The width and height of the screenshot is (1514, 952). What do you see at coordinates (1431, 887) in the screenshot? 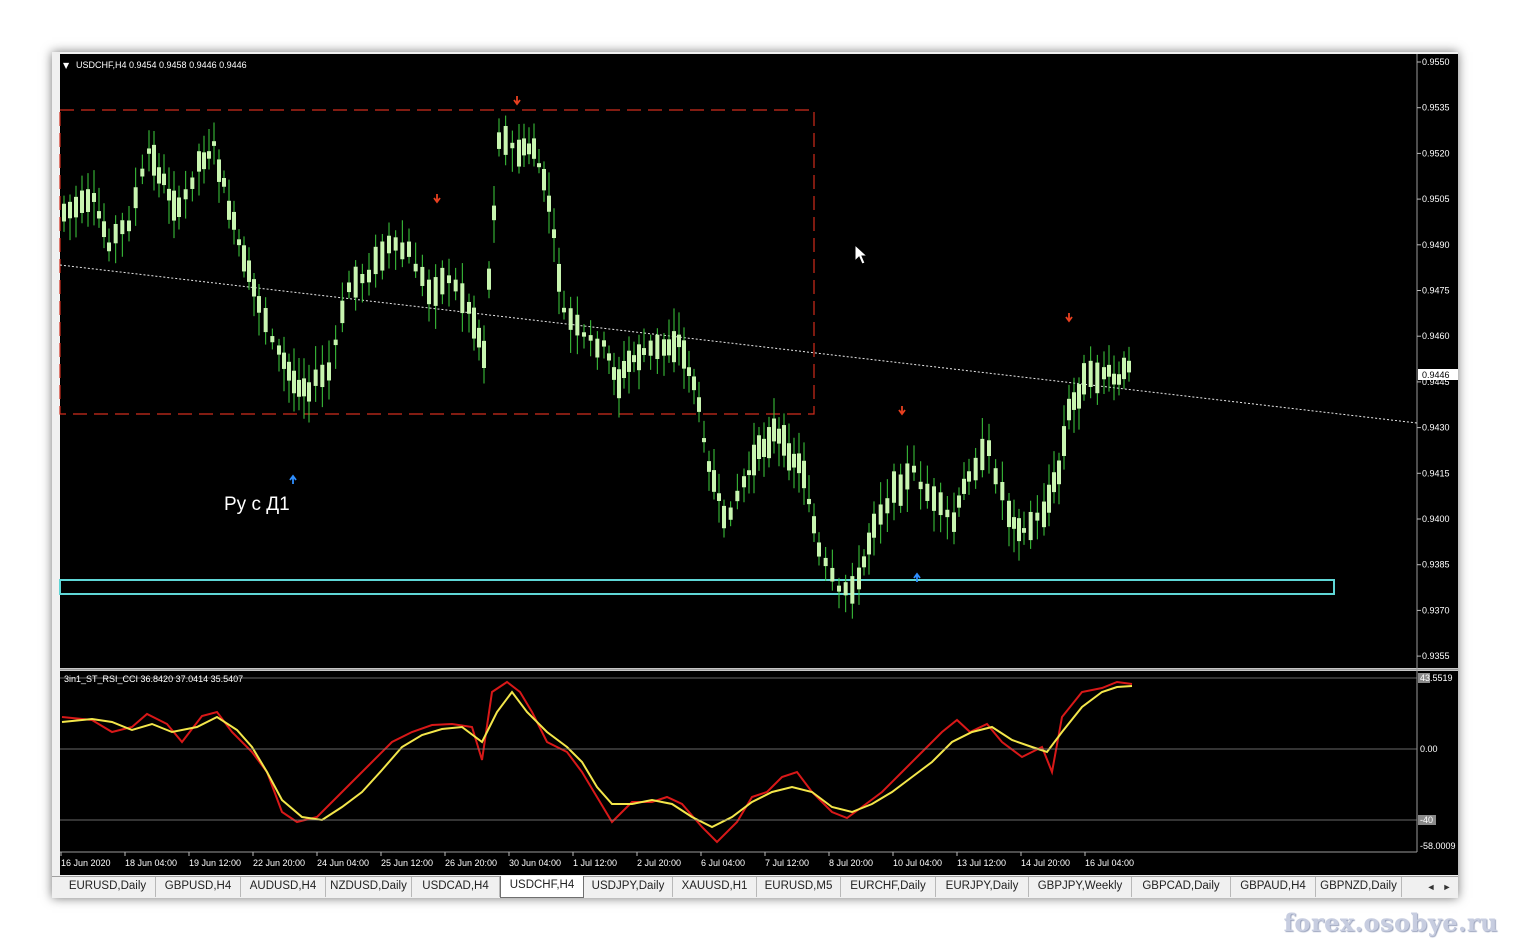
I see `tab-scroll-left-icon: ◄` at bounding box center [1431, 887].